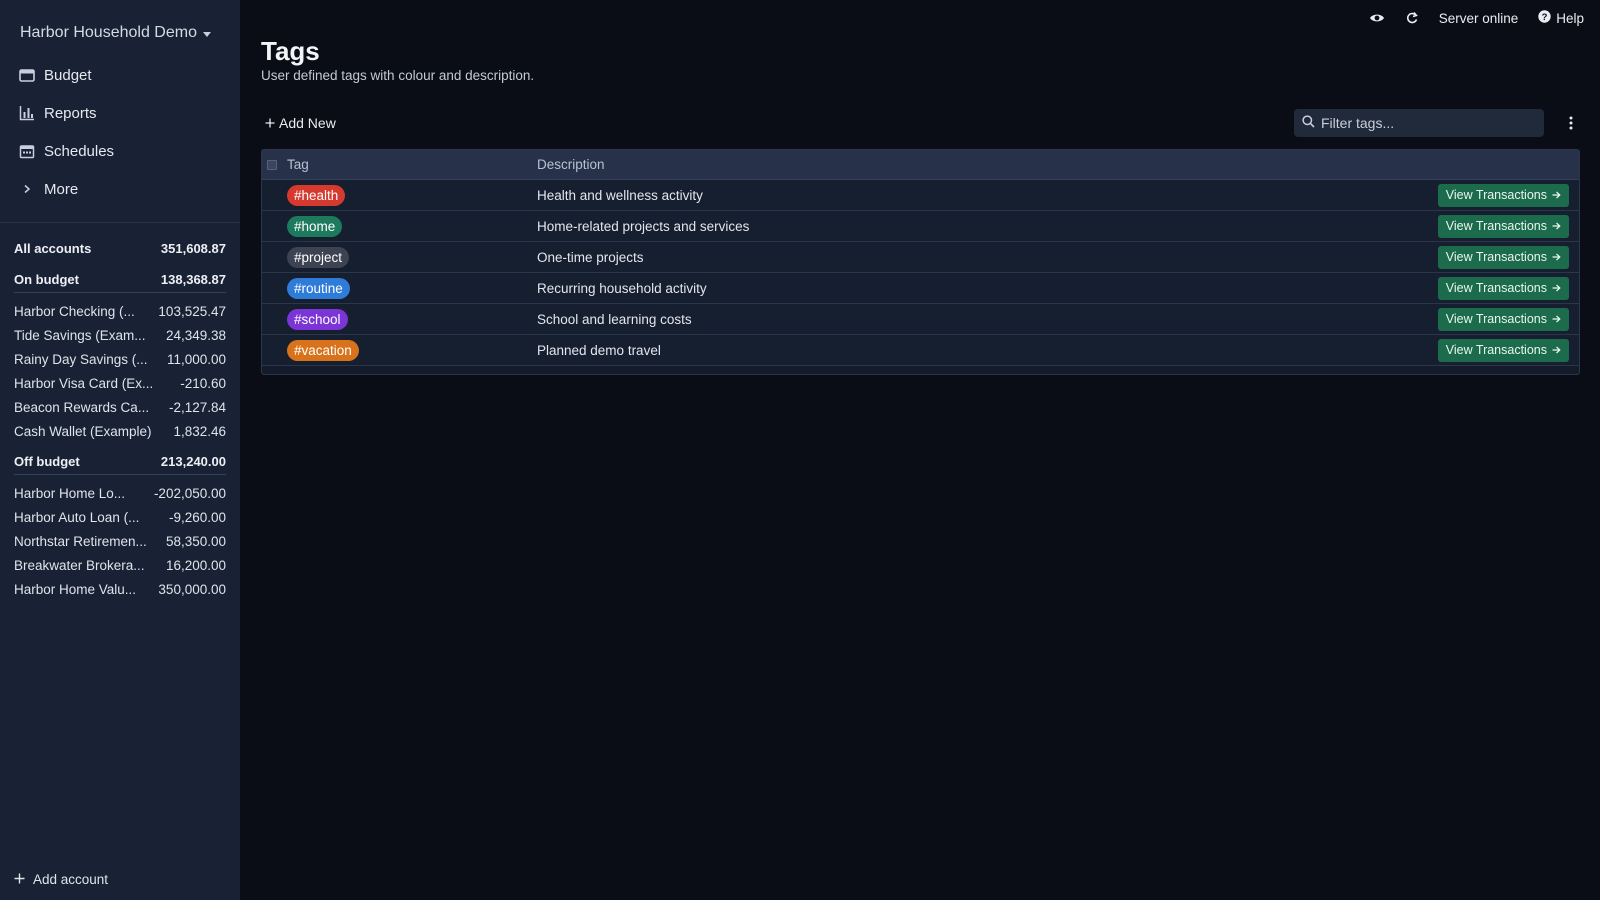  Describe the element at coordinates (315, 226) in the screenshot. I see `tag-pill: #home` at that location.